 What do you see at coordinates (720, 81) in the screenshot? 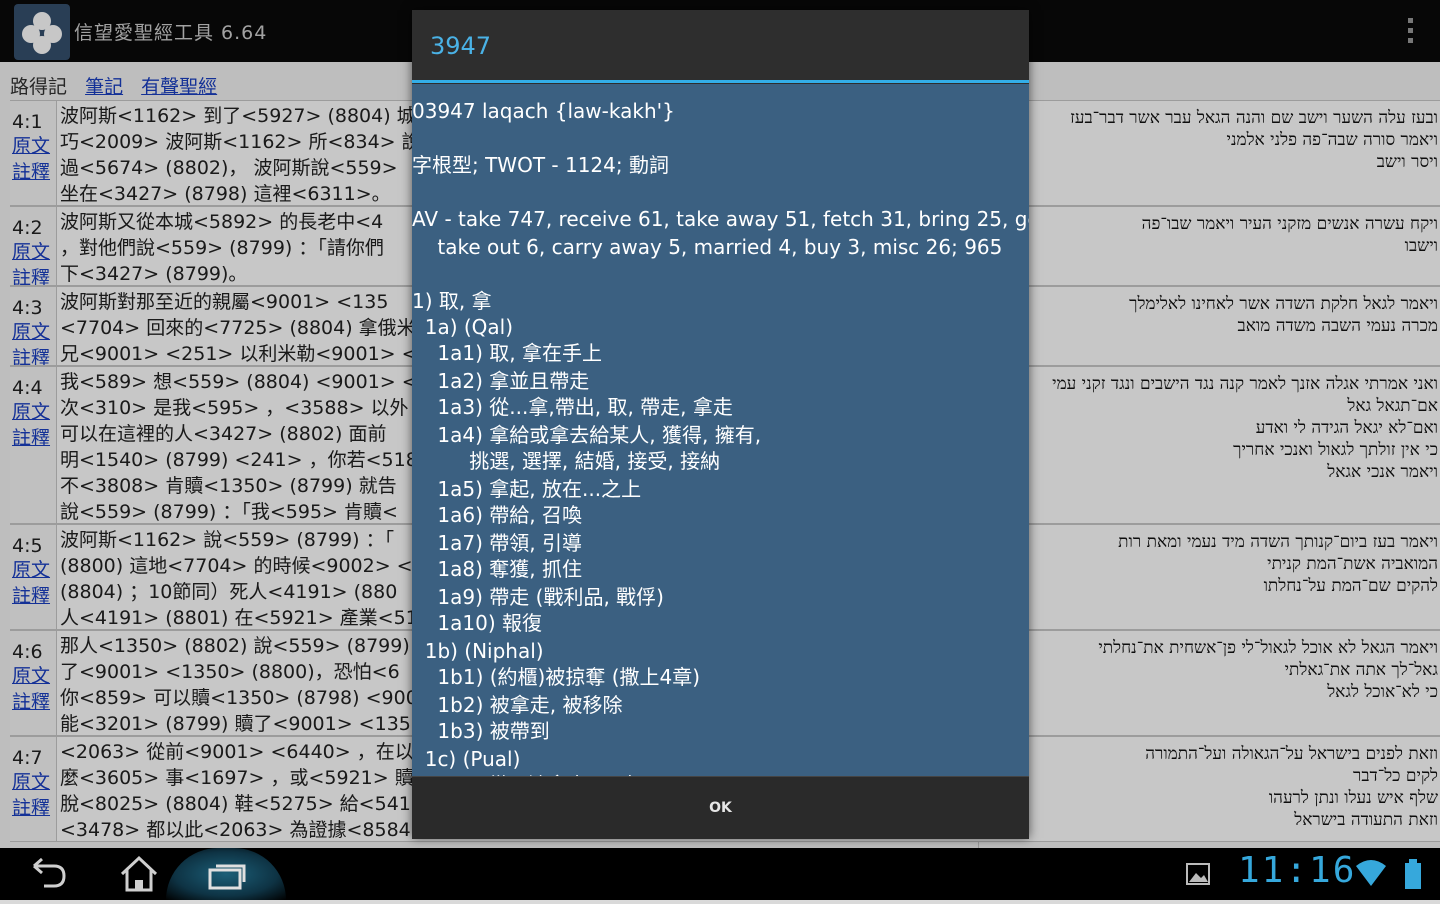
I see `dialog-title-divider` at bounding box center [720, 81].